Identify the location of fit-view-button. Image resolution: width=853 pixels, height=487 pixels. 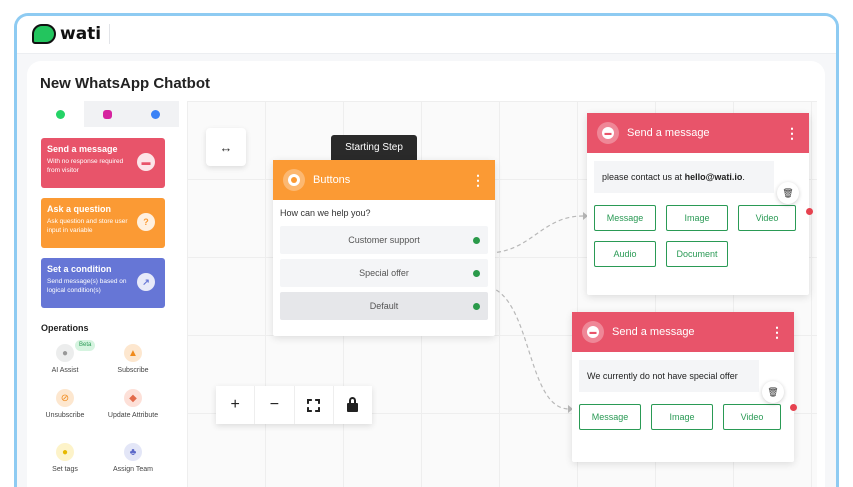
(314, 405).